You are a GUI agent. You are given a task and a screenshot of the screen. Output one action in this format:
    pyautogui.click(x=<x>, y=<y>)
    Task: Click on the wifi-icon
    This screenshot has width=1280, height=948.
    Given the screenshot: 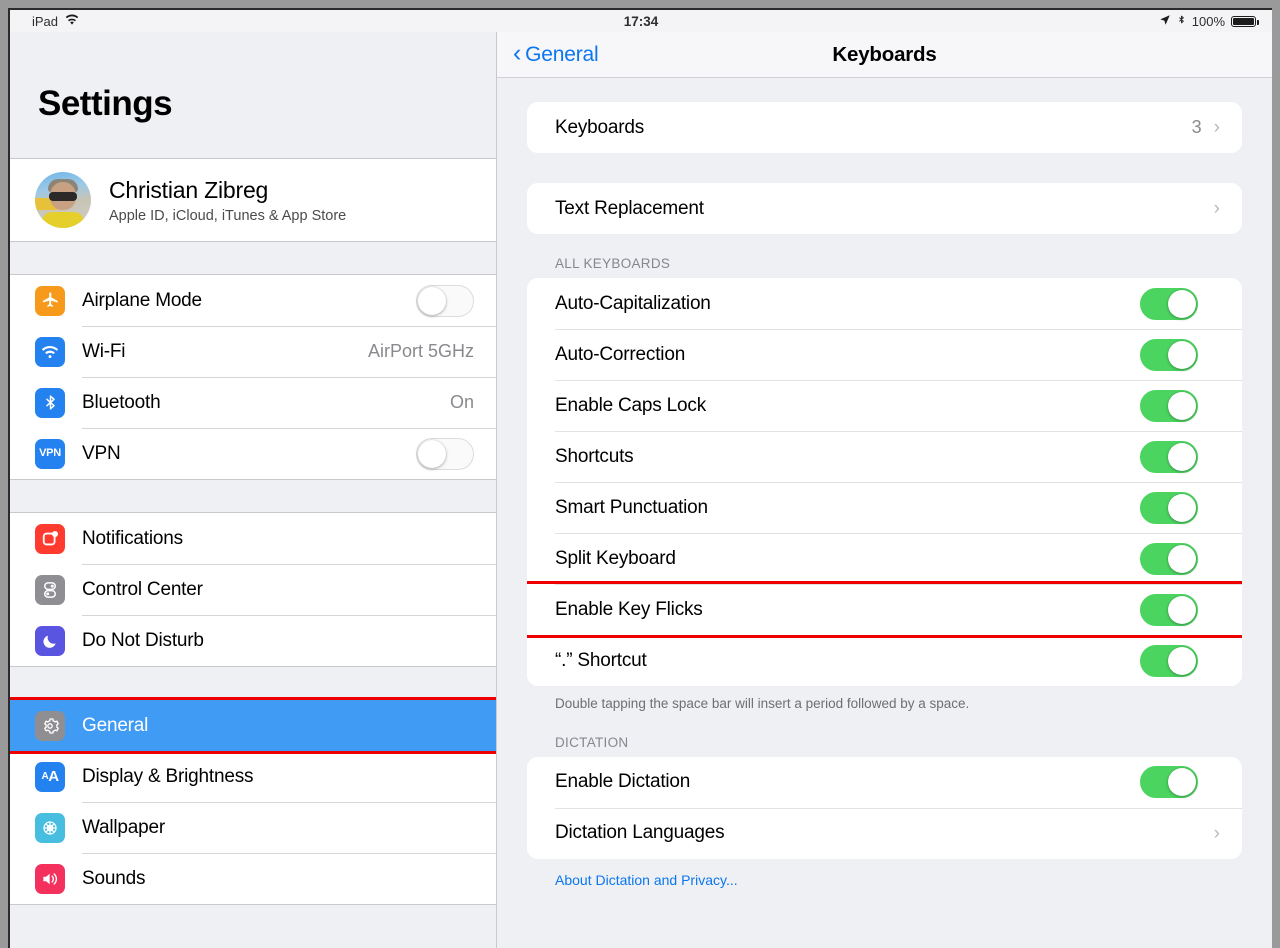 What is the action you would take?
    pyautogui.click(x=50, y=351)
    